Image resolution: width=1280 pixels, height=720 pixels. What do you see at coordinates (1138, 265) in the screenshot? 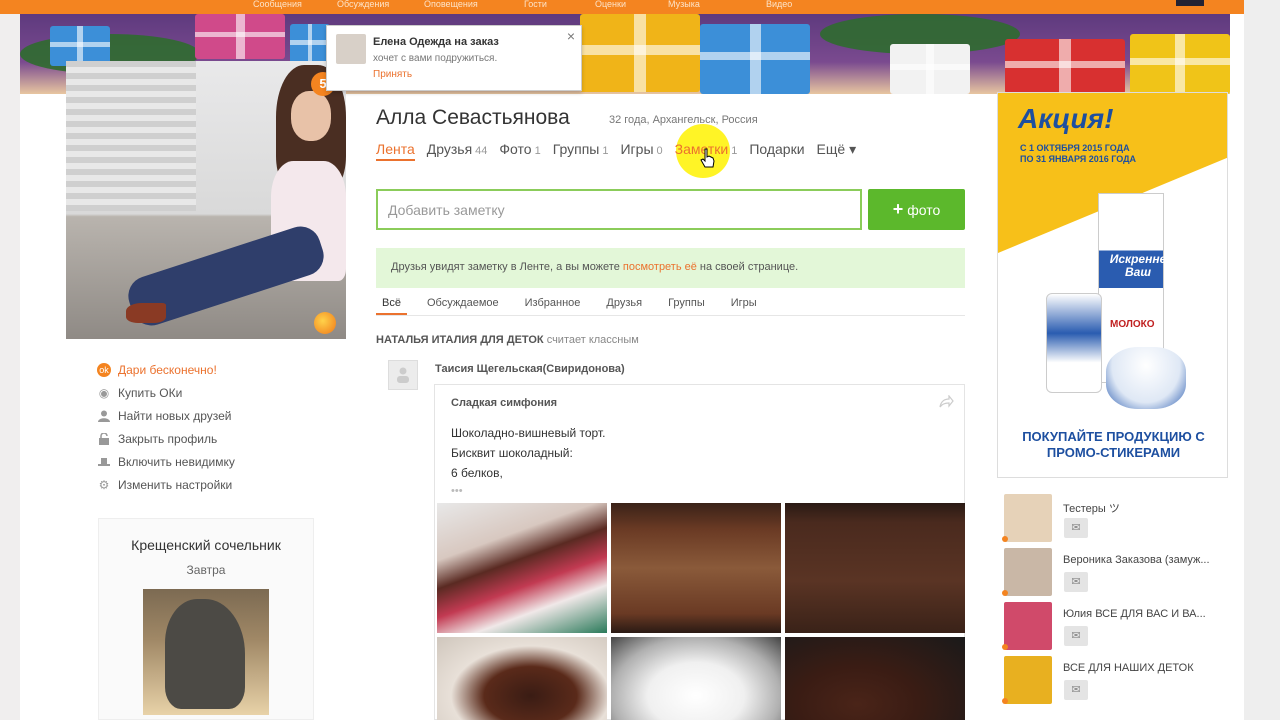
I see `ad-brand: Искренне Ваш` at bounding box center [1138, 265].